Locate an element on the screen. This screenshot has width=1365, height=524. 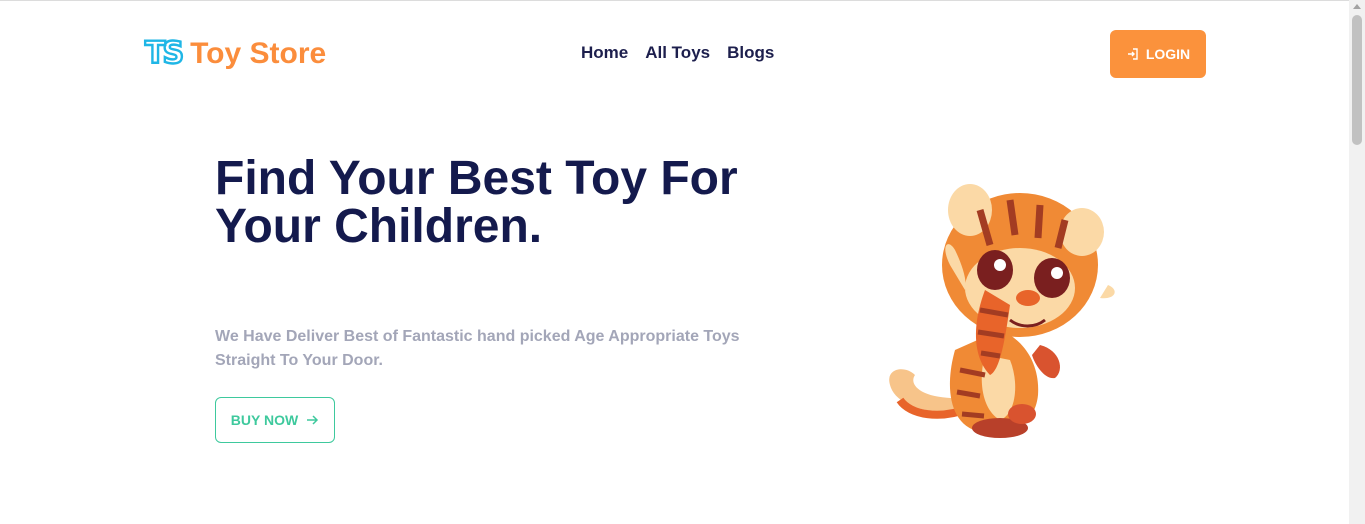
nav-home: Home is located at coordinates (604, 53).